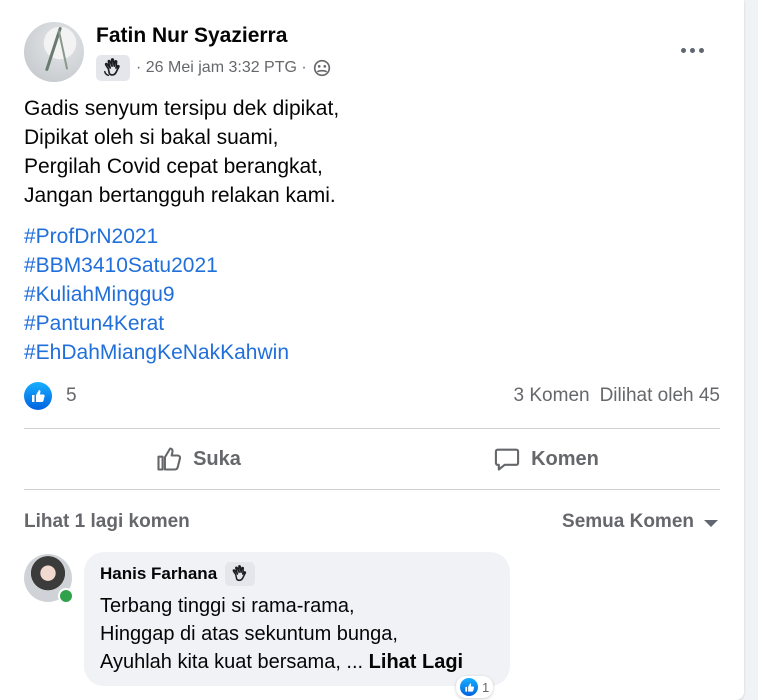 The image size is (758, 700). I want to click on post-line: Gadis senyum tersipu dek dipikat,, so click(182, 108).